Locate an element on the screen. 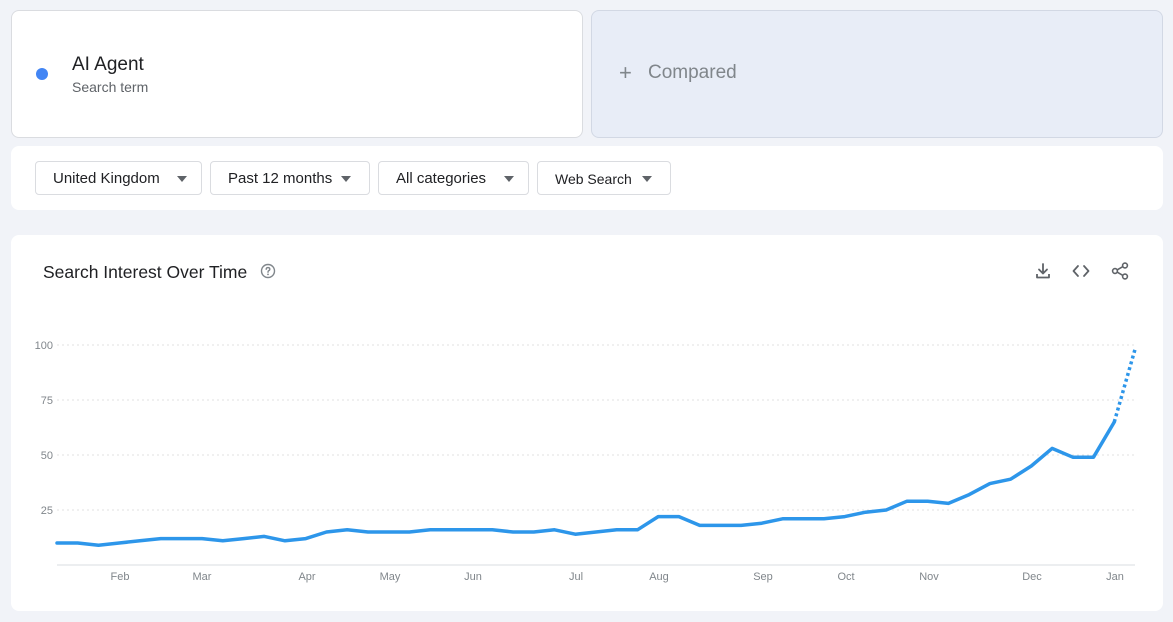  x-tick-label: Jul is located at coordinates (576, 577).